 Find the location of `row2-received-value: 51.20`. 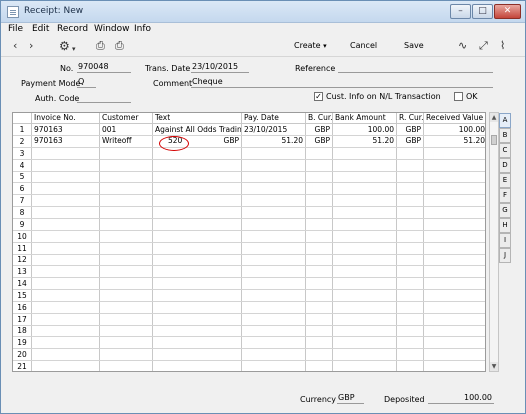

row2-received-value: 51.20 is located at coordinates (454, 140).